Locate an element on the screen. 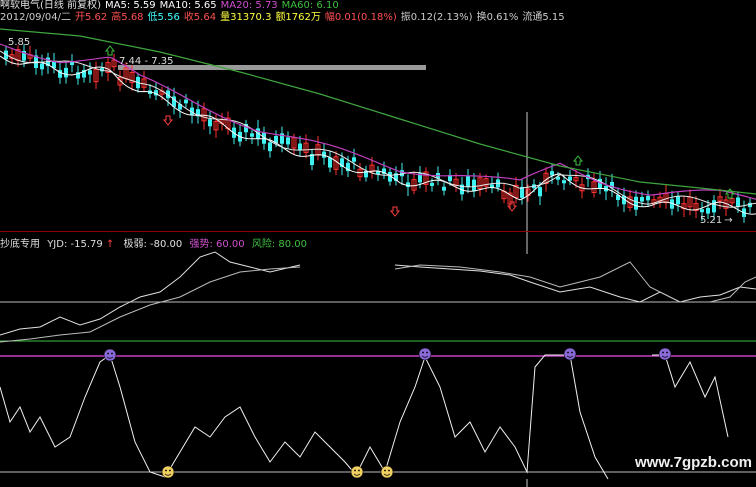 This screenshot has height=487, width=756. quote-field-8: 振0.12(2.13%) is located at coordinates (436, 17).